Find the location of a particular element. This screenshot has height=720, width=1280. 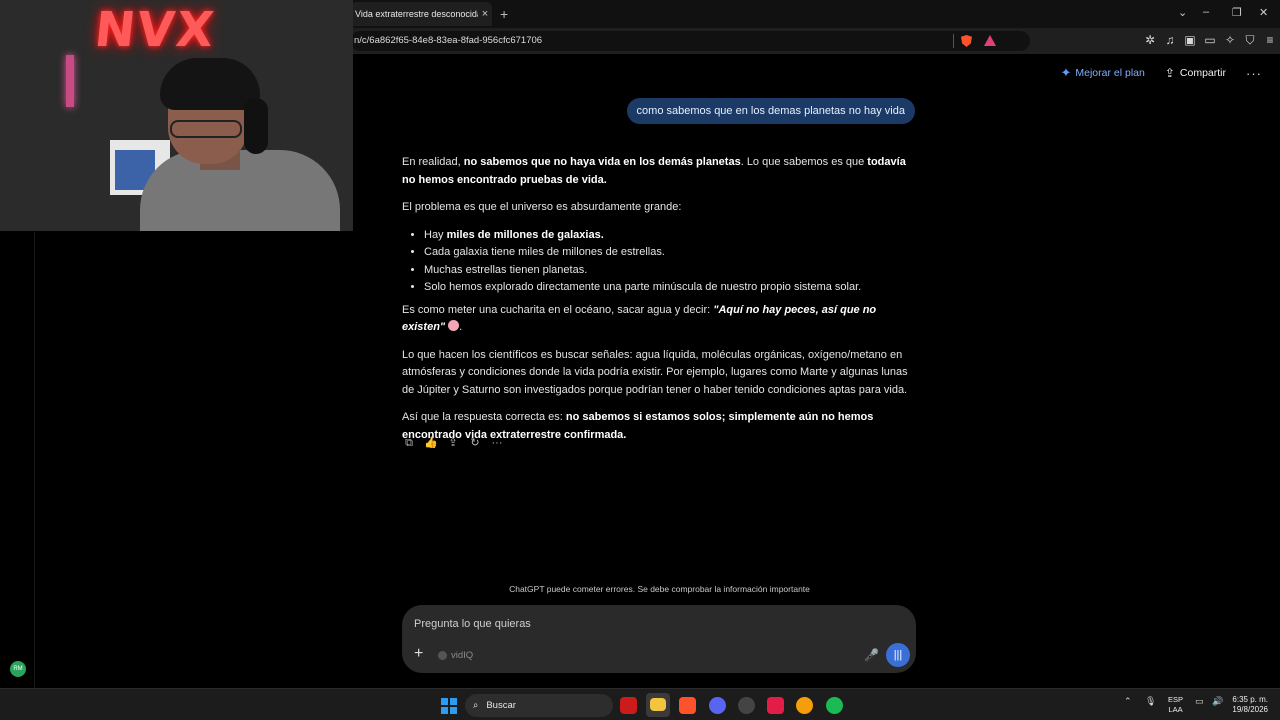

media-icon: ♫ is located at coordinates (1170, 40).